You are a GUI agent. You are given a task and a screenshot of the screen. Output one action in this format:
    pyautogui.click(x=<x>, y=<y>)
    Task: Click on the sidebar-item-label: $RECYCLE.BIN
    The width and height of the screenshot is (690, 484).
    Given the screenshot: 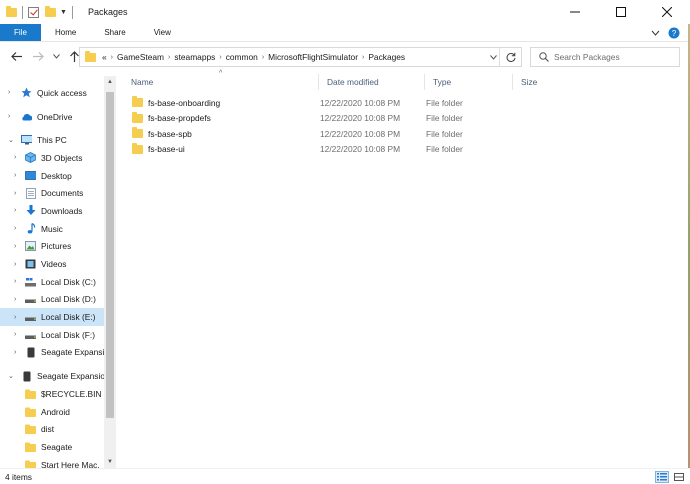 What is the action you would take?
    pyautogui.click(x=71, y=393)
    